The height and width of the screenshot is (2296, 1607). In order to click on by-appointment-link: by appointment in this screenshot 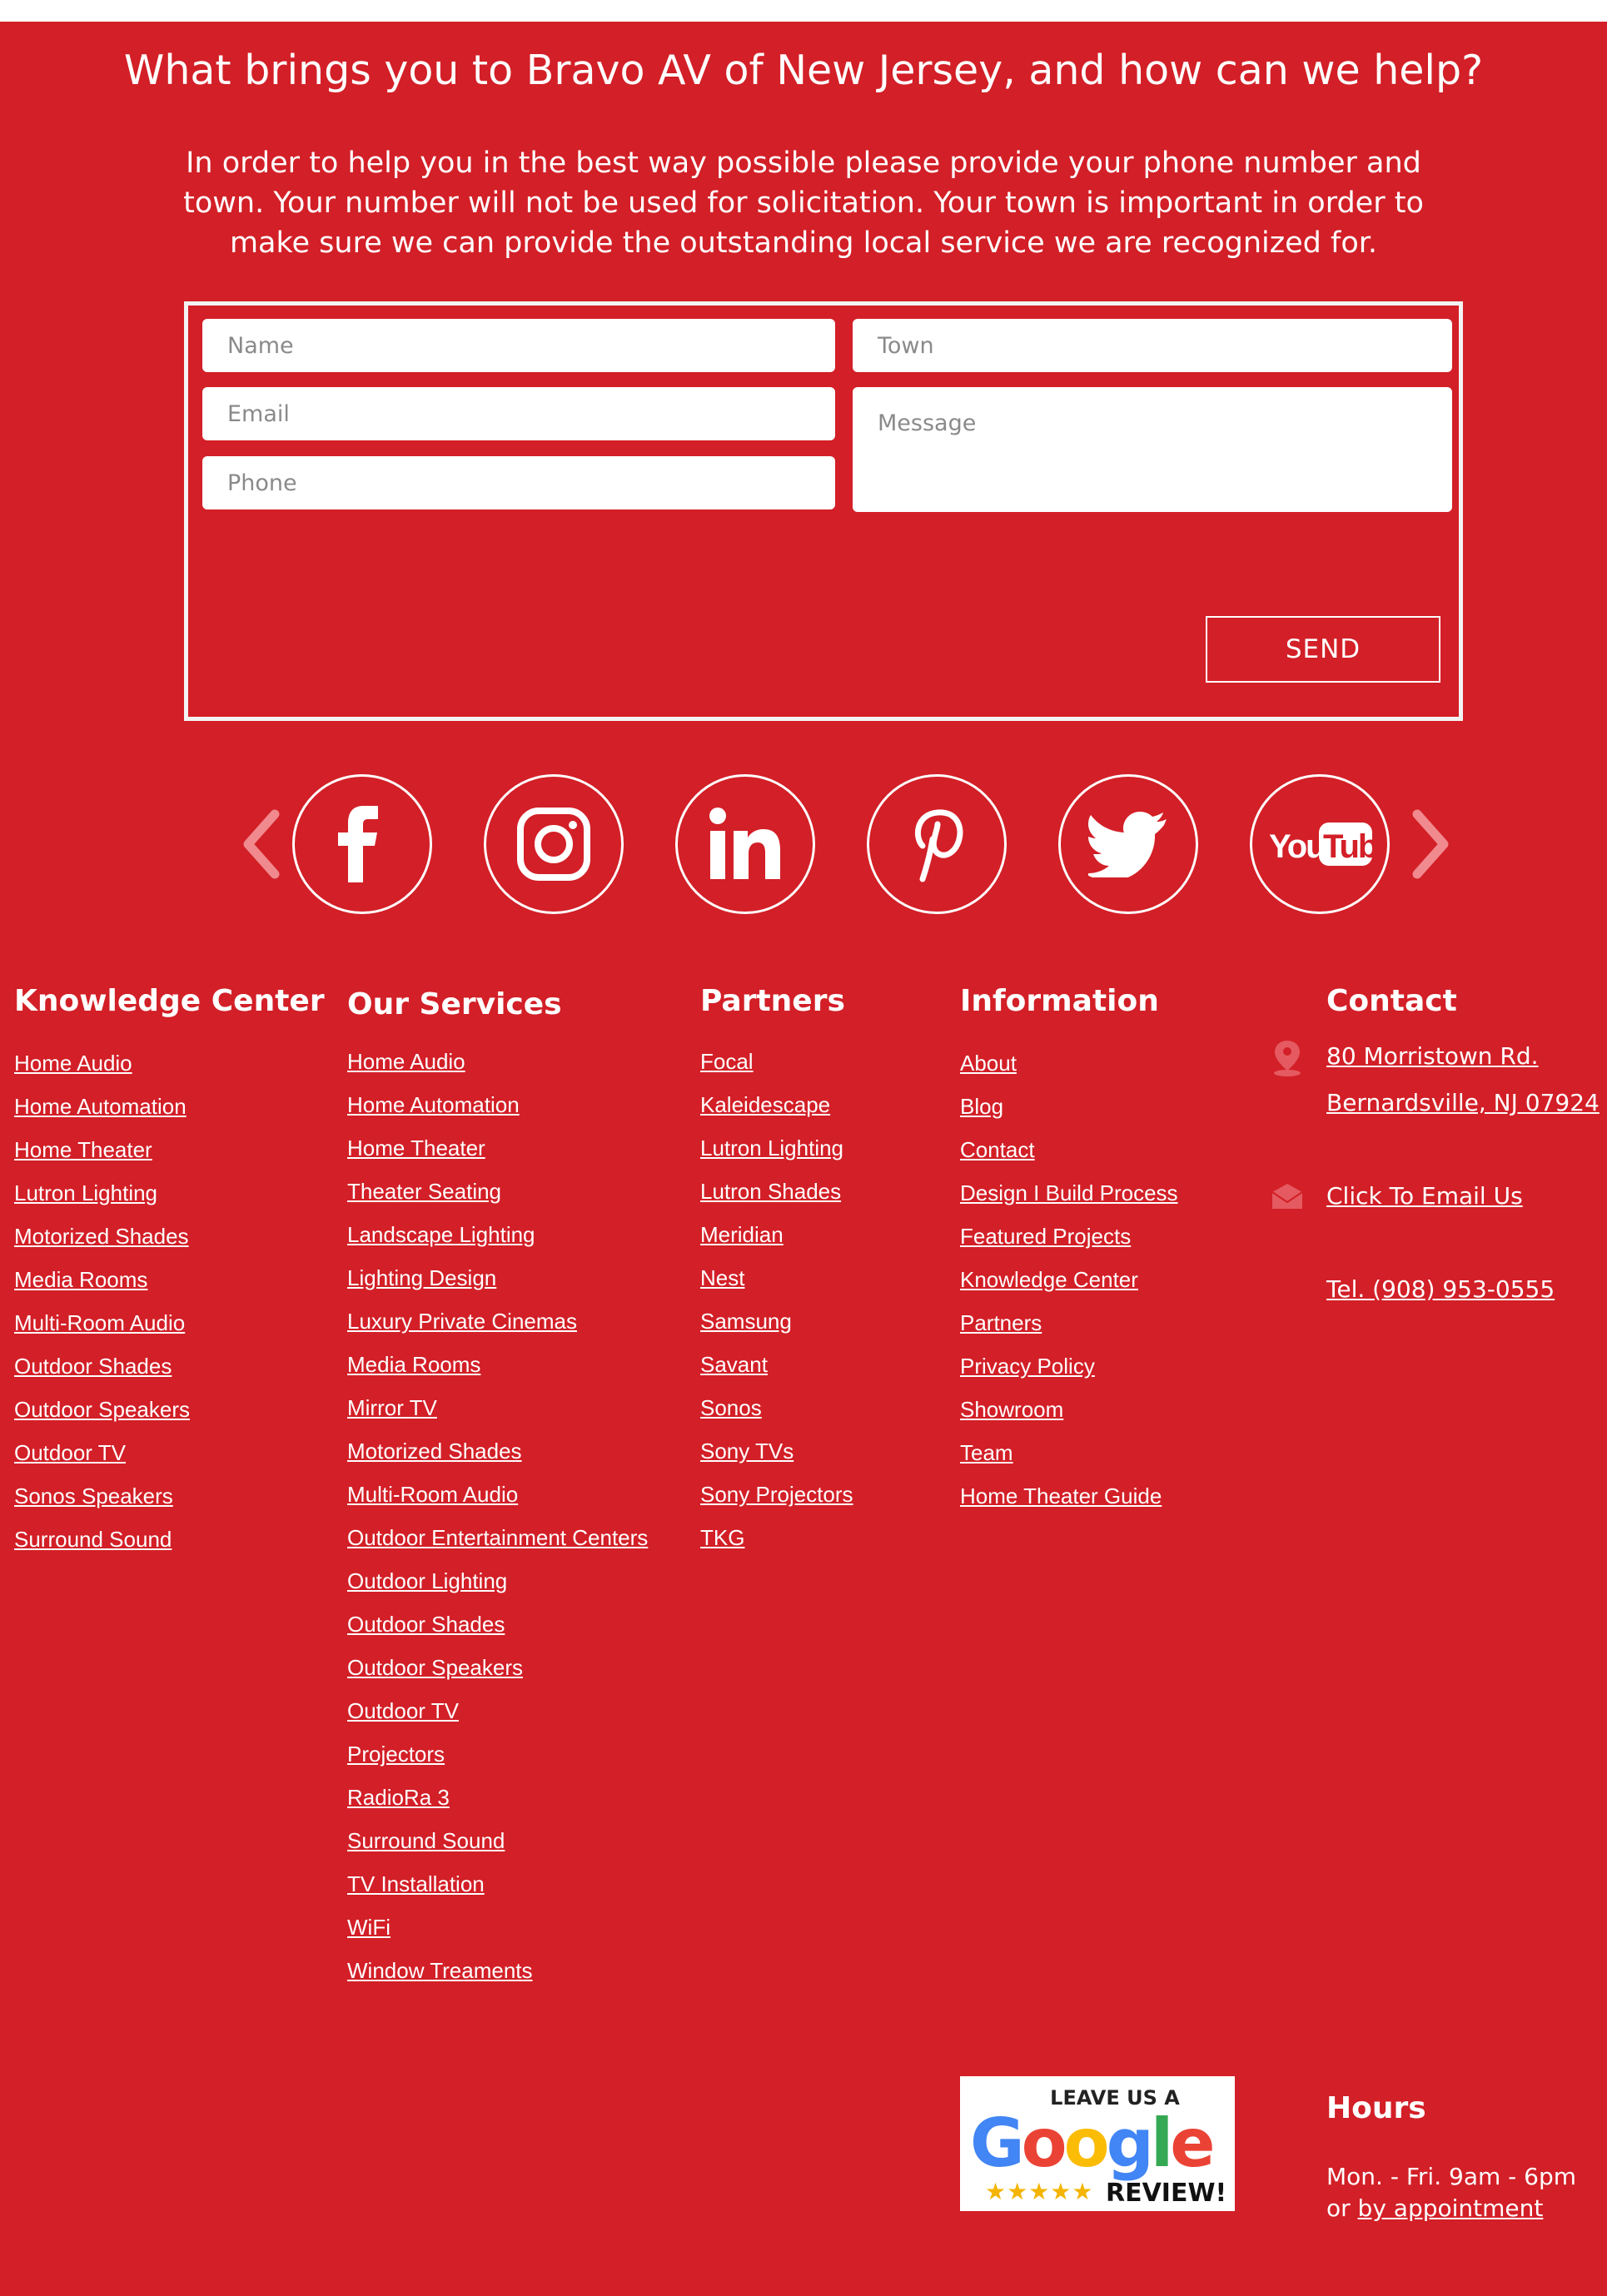, I will do `click(1451, 2208)`.